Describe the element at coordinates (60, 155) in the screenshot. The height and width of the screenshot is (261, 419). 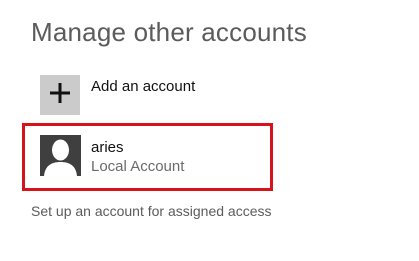
I see `user-avatar-icon` at that location.